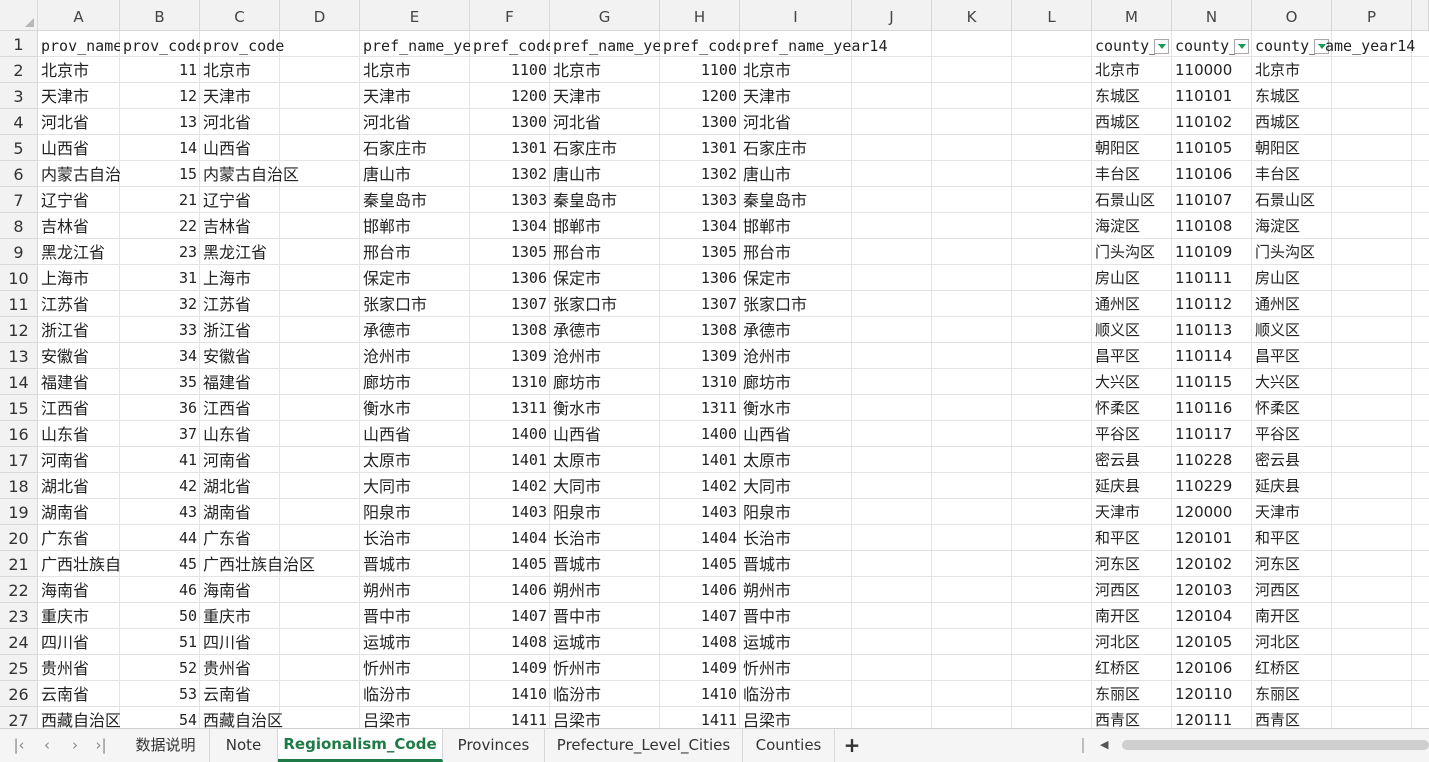 The image size is (1429, 762). Describe the element at coordinates (79, 590) in the screenshot. I see `cell-a: 海南省` at that location.